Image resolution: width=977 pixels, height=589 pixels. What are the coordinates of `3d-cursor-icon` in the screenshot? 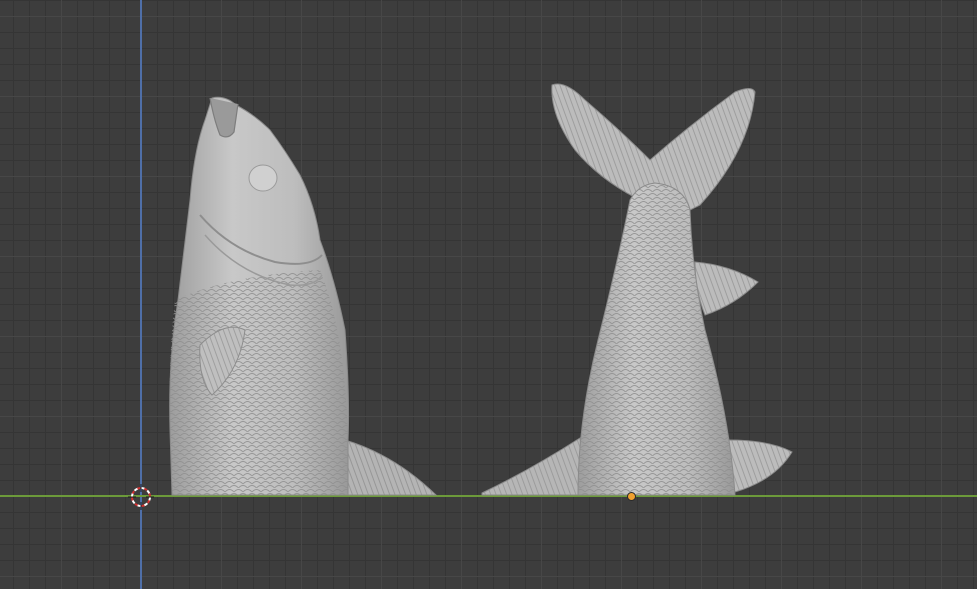 It's located at (141, 497).